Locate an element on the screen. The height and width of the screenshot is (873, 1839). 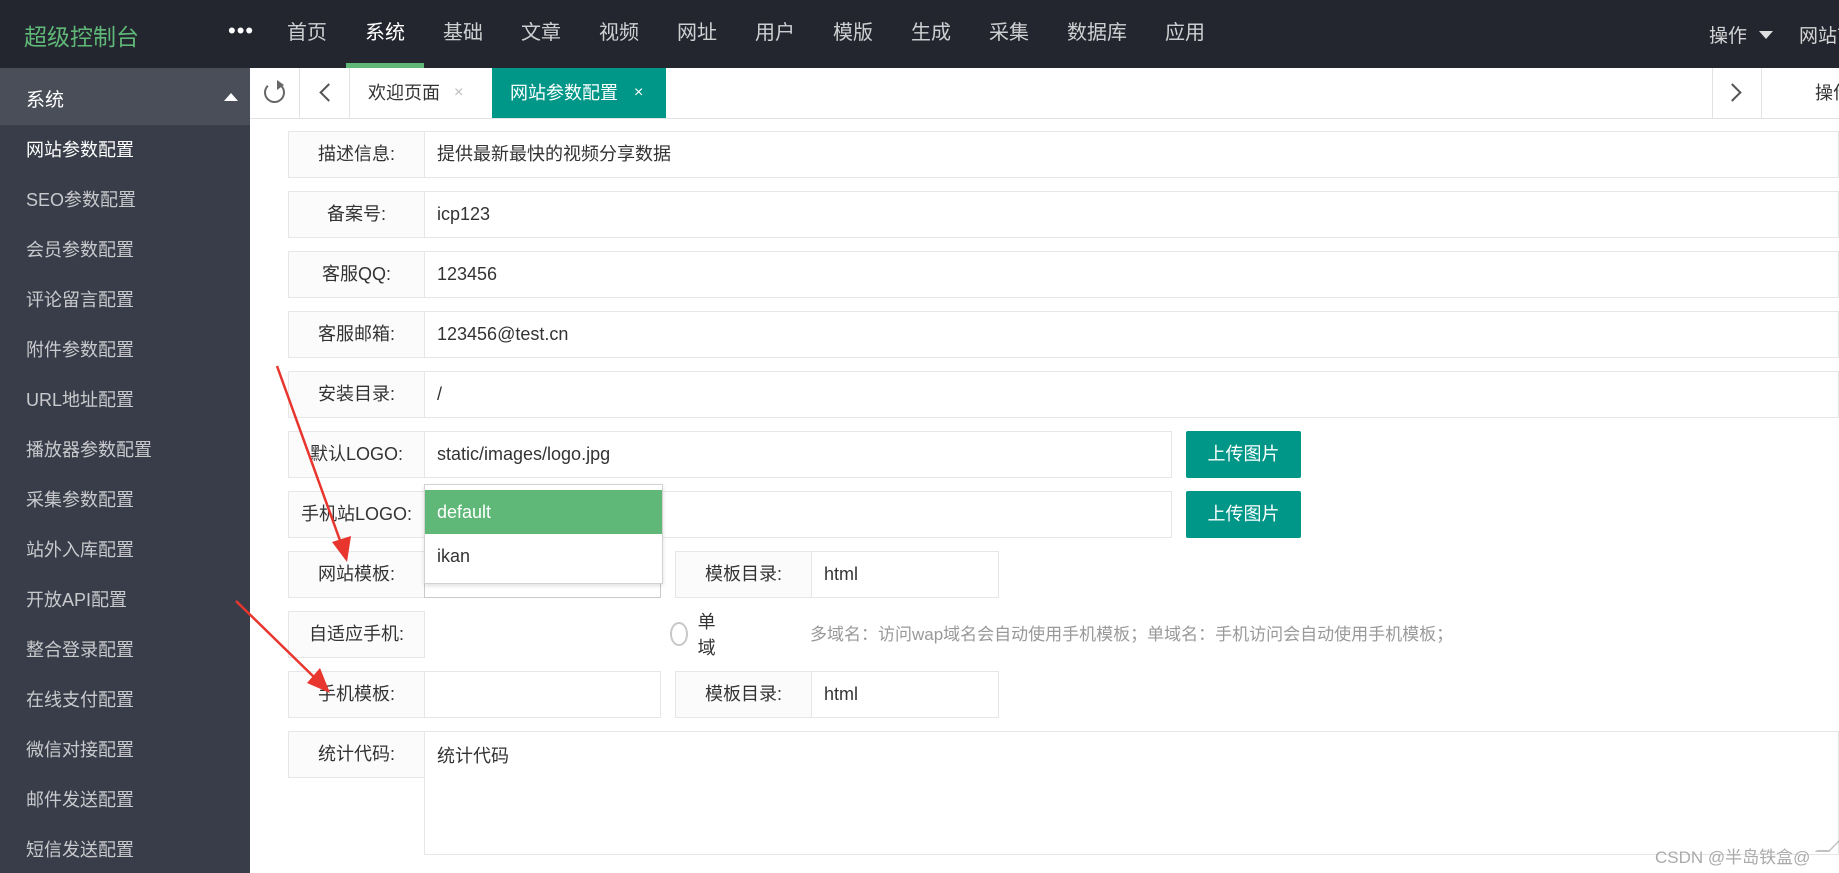
brand-logo: 超级控制台 is located at coordinates (81, 35).